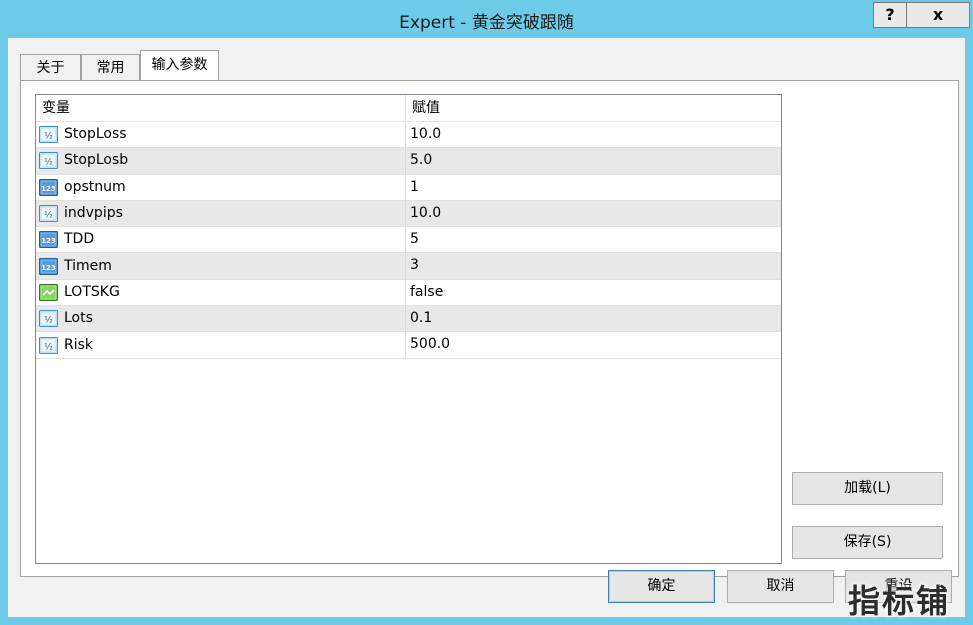 The width and height of the screenshot is (973, 625). What do you see at coordinates (221, 161) in the screenshot?
I see `variable-cell: ½ StopLosb` at bounding box center [221, 161].